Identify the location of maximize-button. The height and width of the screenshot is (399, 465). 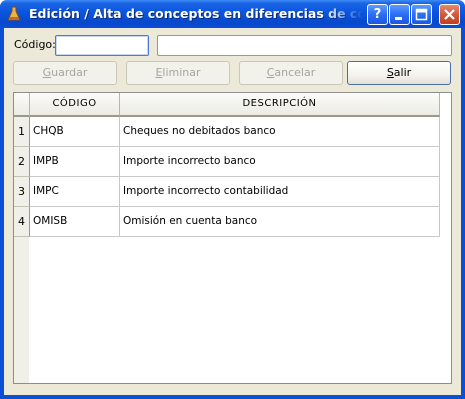
(421, 14).